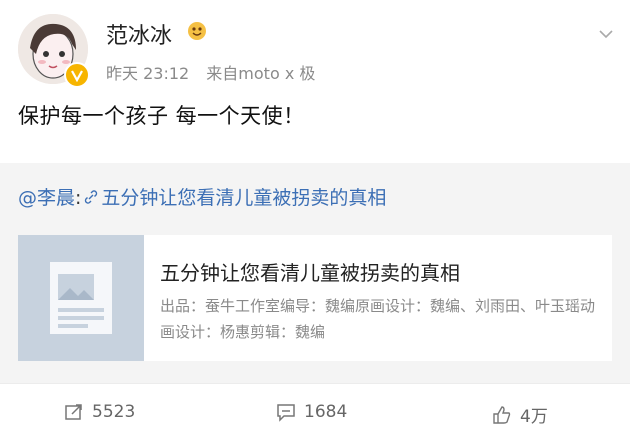  I want to click on author-name: 范冰冰, so click(139, 34).